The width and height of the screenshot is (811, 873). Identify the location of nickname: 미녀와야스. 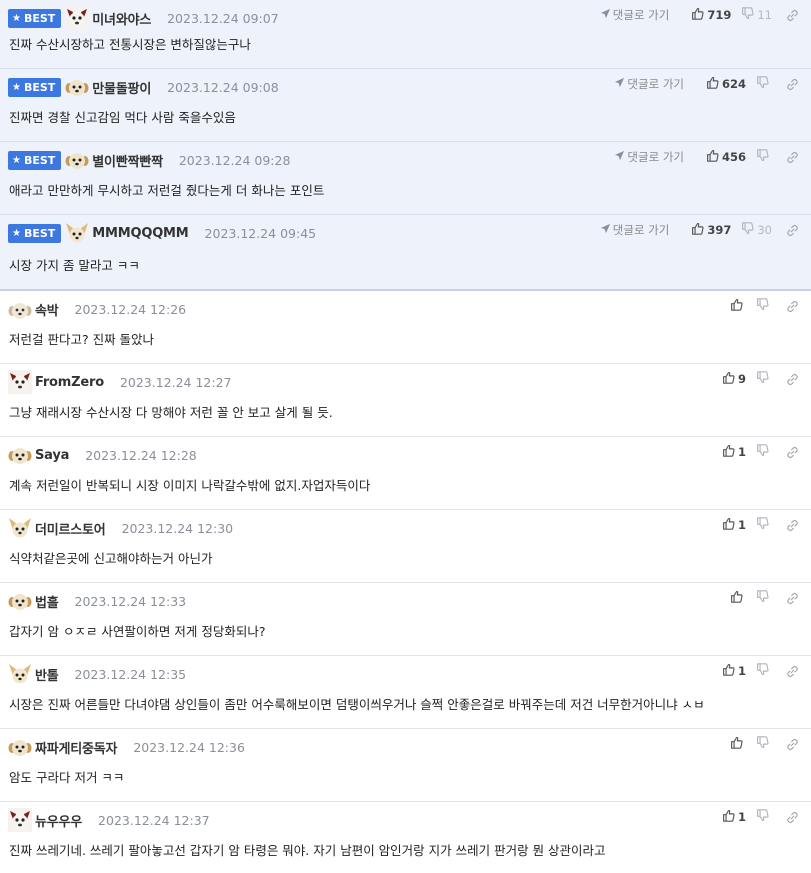
(121, 18).